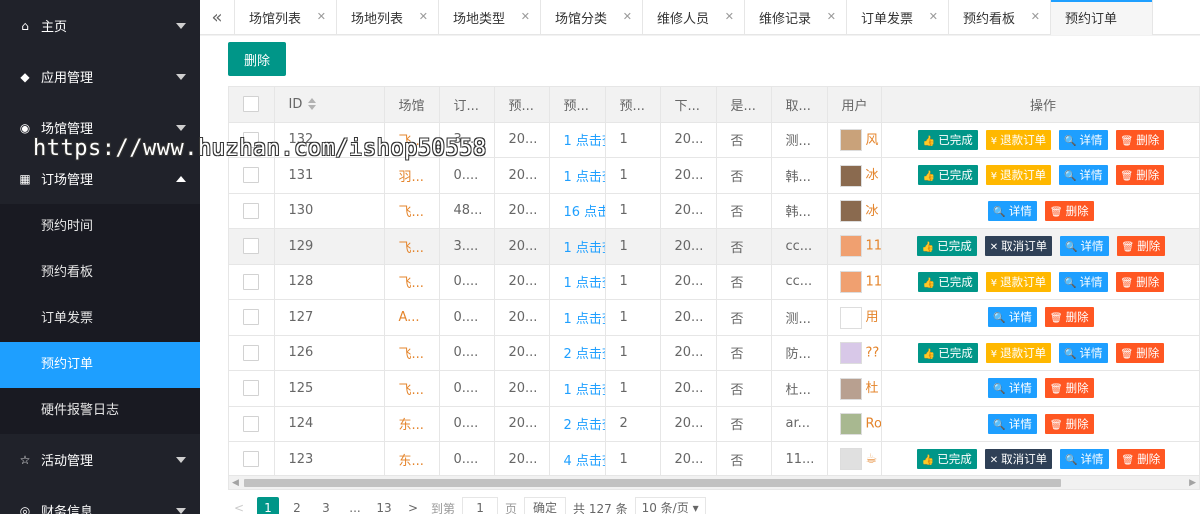 The image size is (1200, 514). I want to click on cell-col5-link: 16 点击, so click(577, 211).